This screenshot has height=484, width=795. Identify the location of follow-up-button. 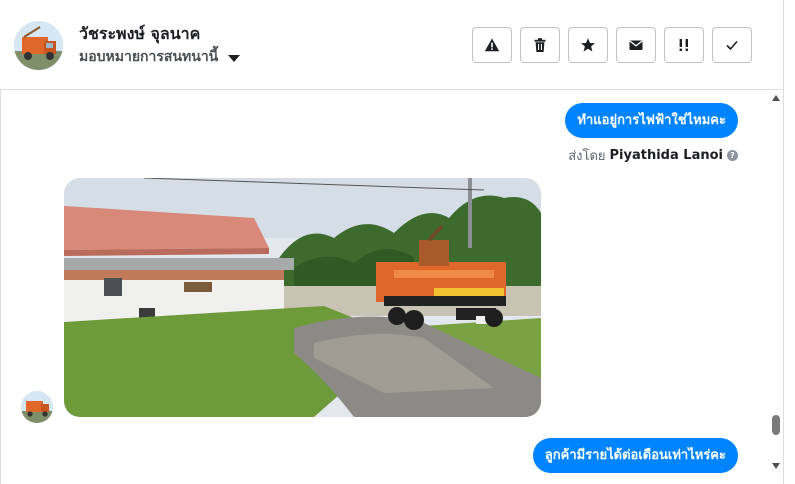
(684, 45).